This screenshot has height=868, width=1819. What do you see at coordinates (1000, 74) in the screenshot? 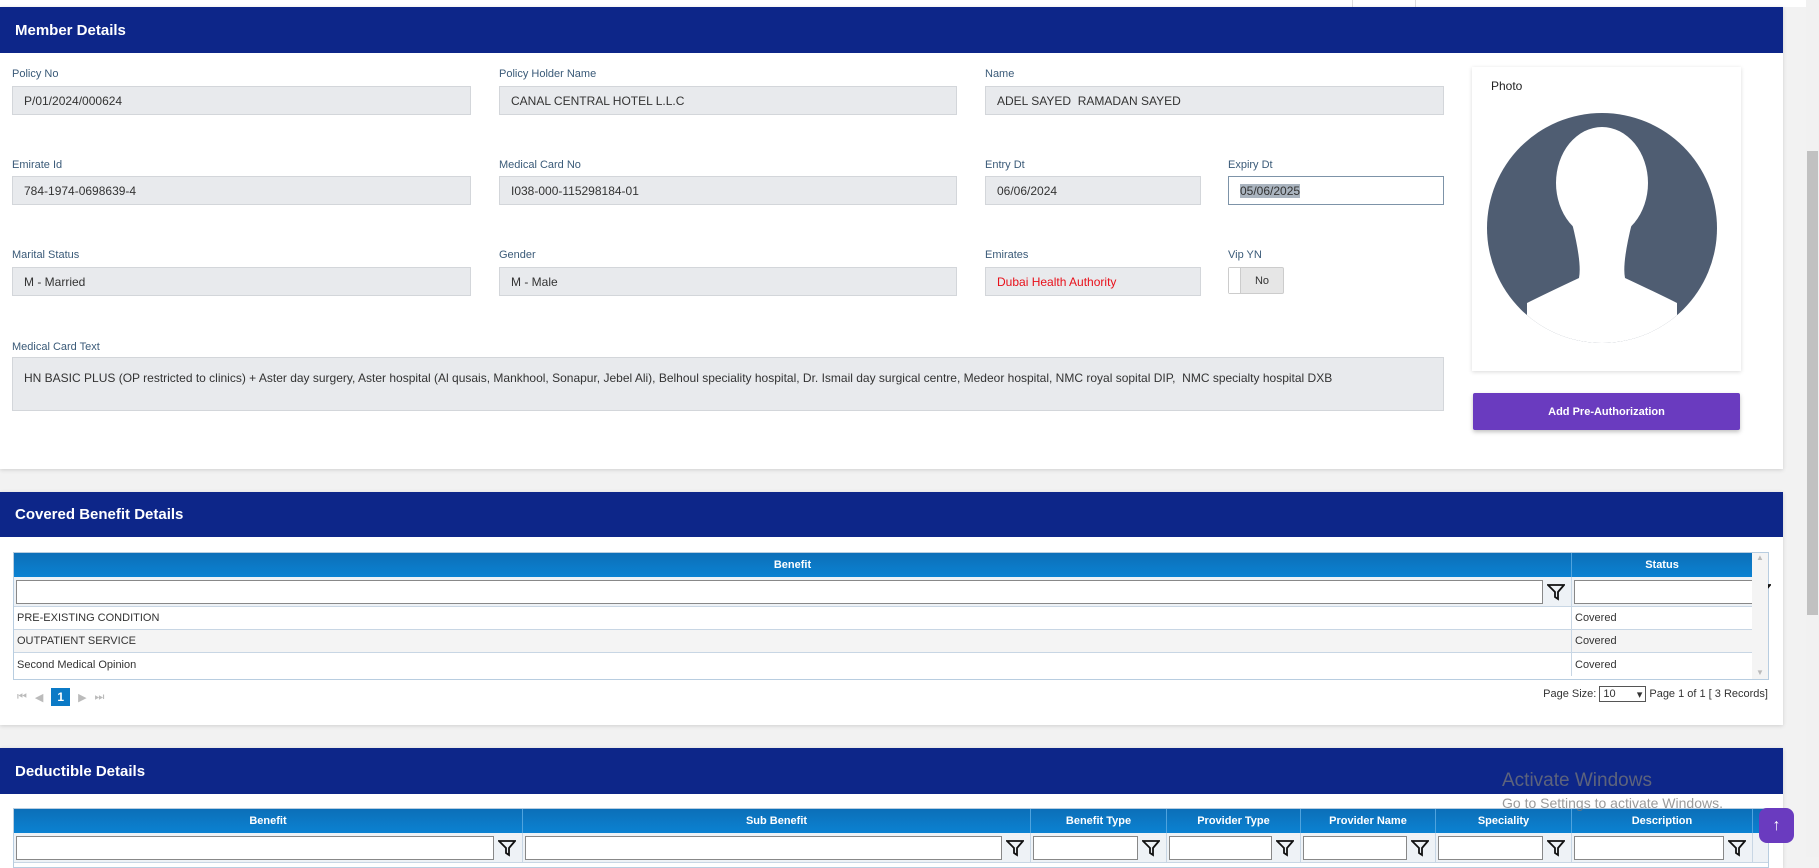
I see `name-label: Name` at bounding box center [1000, 74].